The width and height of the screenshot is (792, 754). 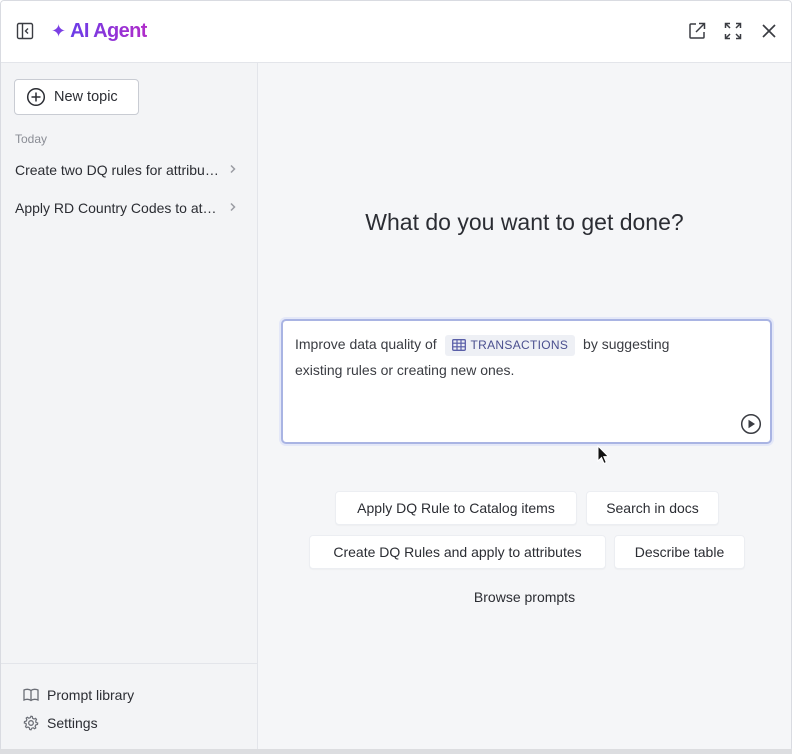 I want to click on book-icon, so click(x=31, y=695).